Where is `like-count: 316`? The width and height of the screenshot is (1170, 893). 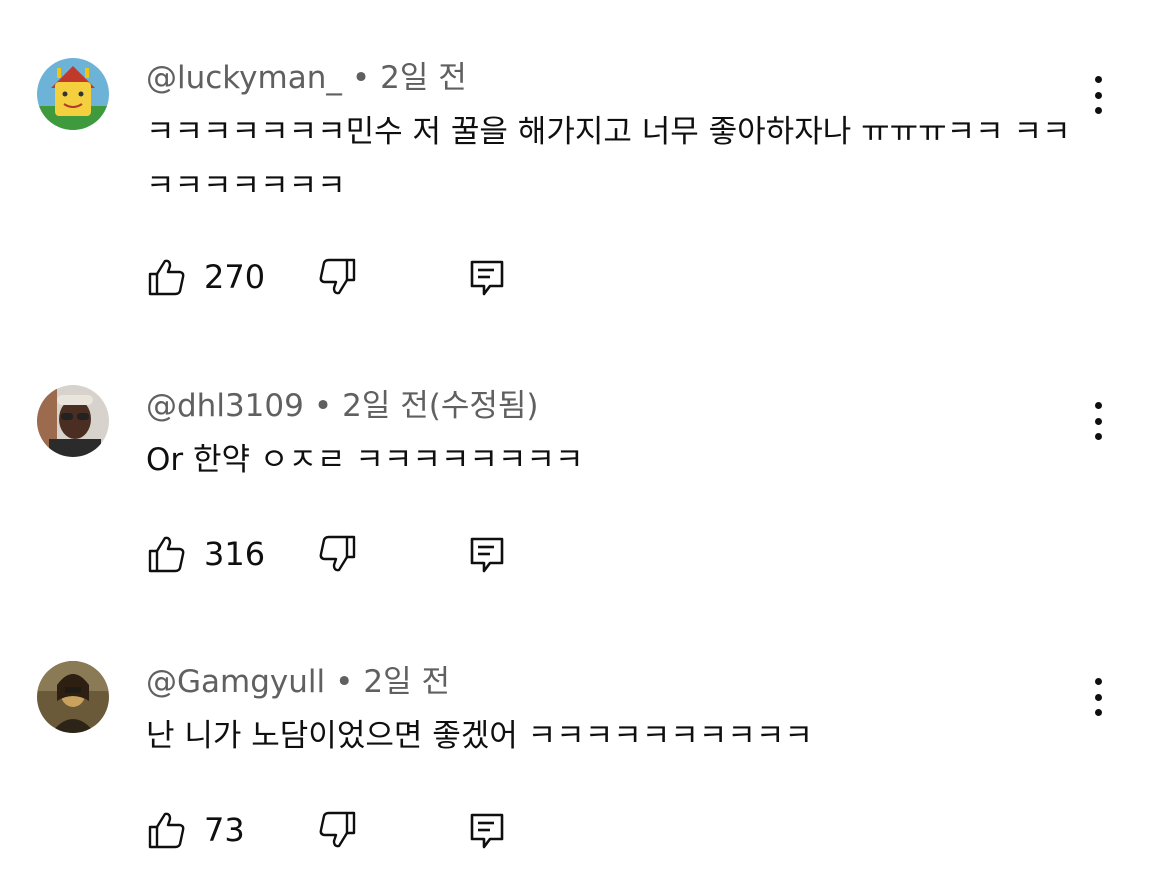 like-count: 316 is located at coordinates (235, 554).